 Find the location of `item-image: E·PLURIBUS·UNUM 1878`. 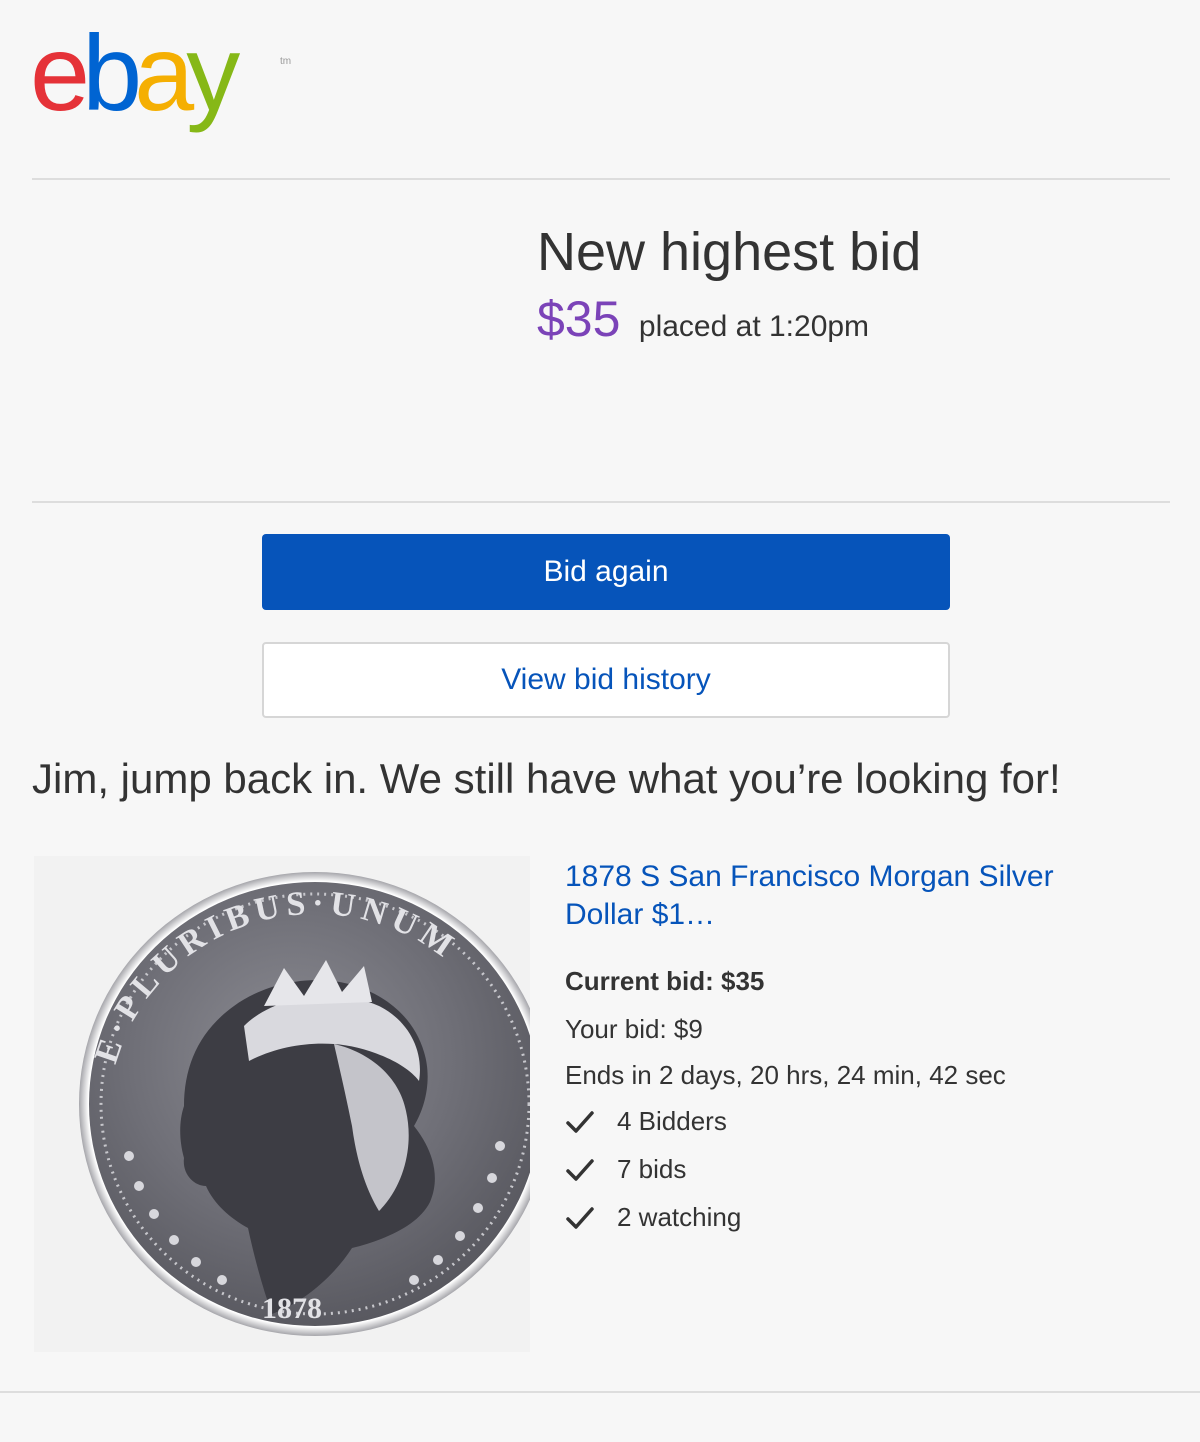

item-image: E·PLURIBUS·UNUM 1878 is located at coordinates (282, 1104).